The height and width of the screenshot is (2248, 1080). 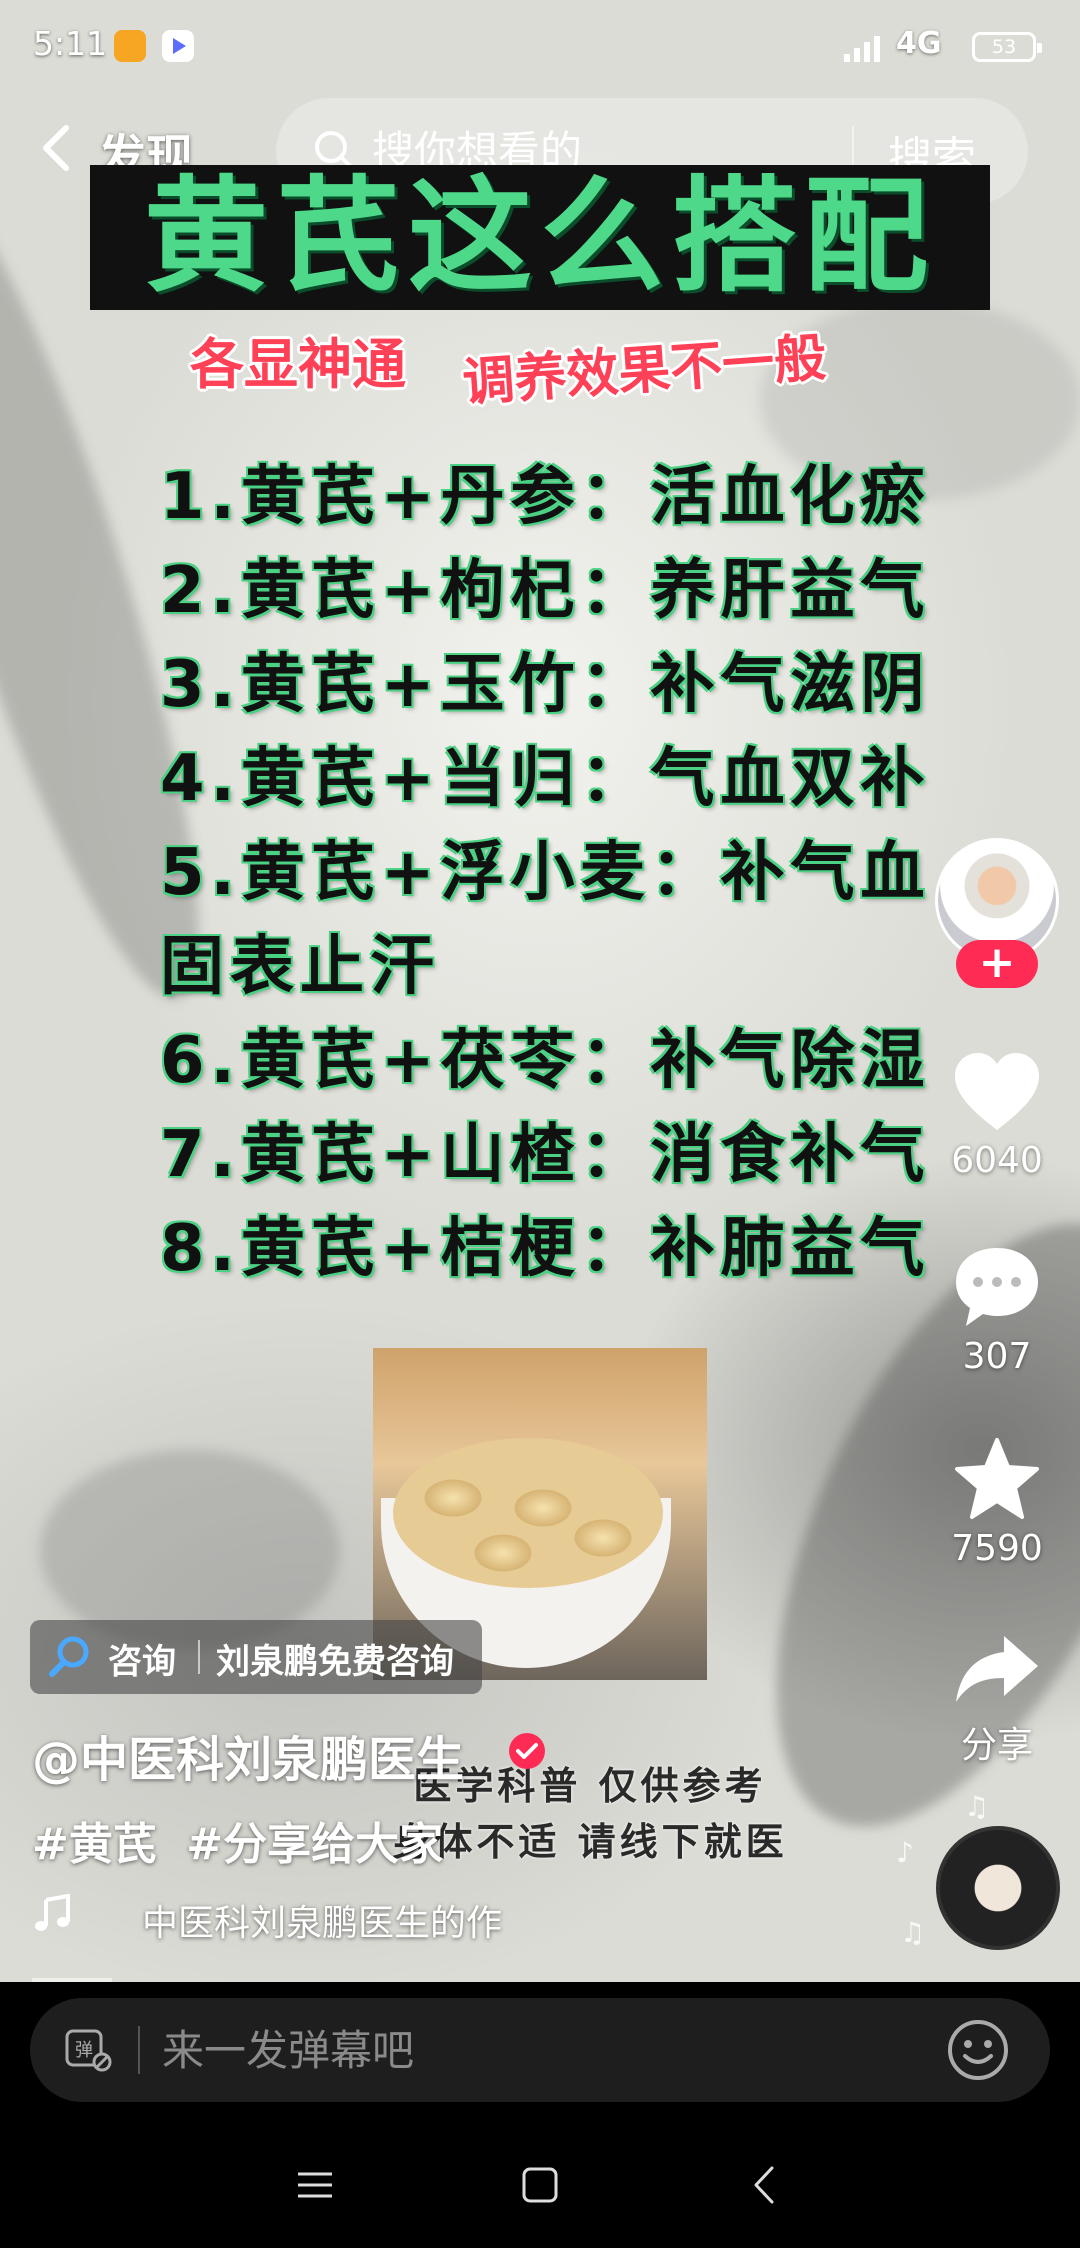 What do you see at coordinates (997, 1287) in the screenshot?
I see `comment-icon` at bounding box center [997, 1287].